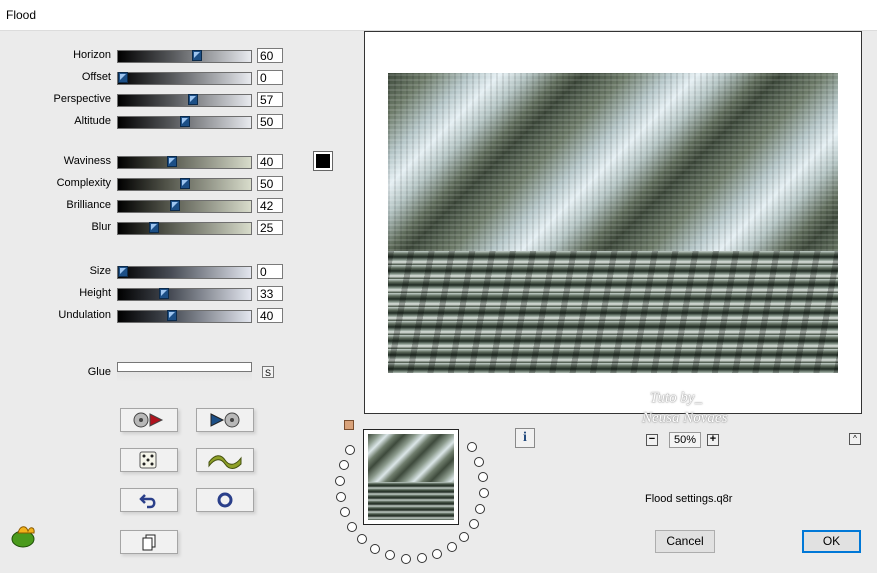 Image resolution: width=877 pixels, height=573 pixels. I want to click on blur-slider-thumb, so click(154, 227).